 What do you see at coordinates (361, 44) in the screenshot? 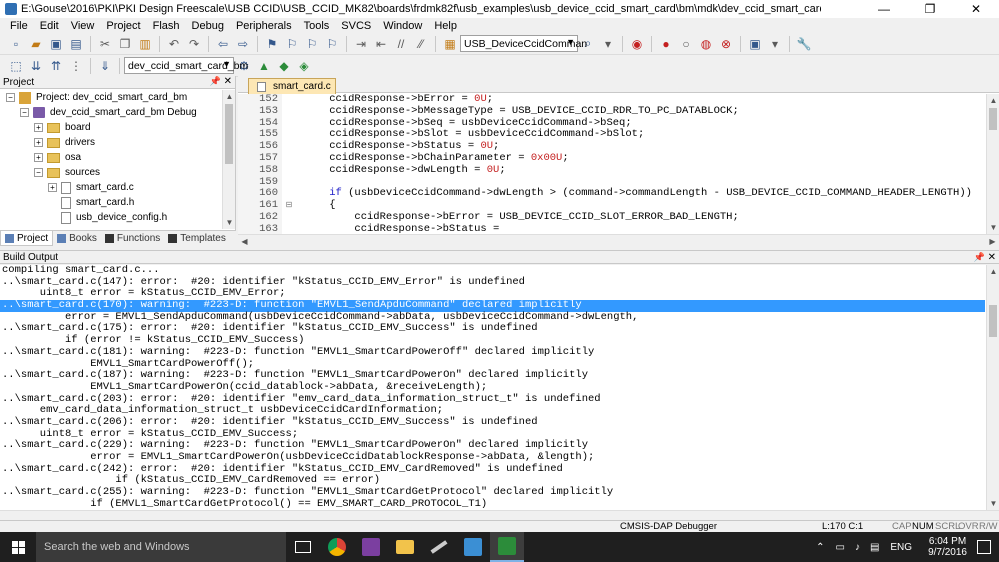
I see `indent-icon: ⇥` at bounding box center [361, 44].